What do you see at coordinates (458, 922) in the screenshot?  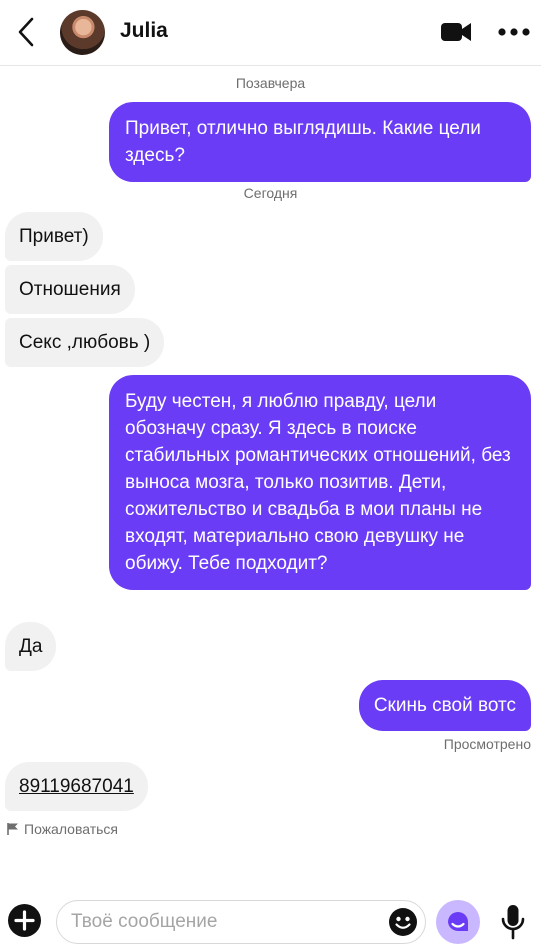 I see `sticker-icon` at bounding box center [458, 922].